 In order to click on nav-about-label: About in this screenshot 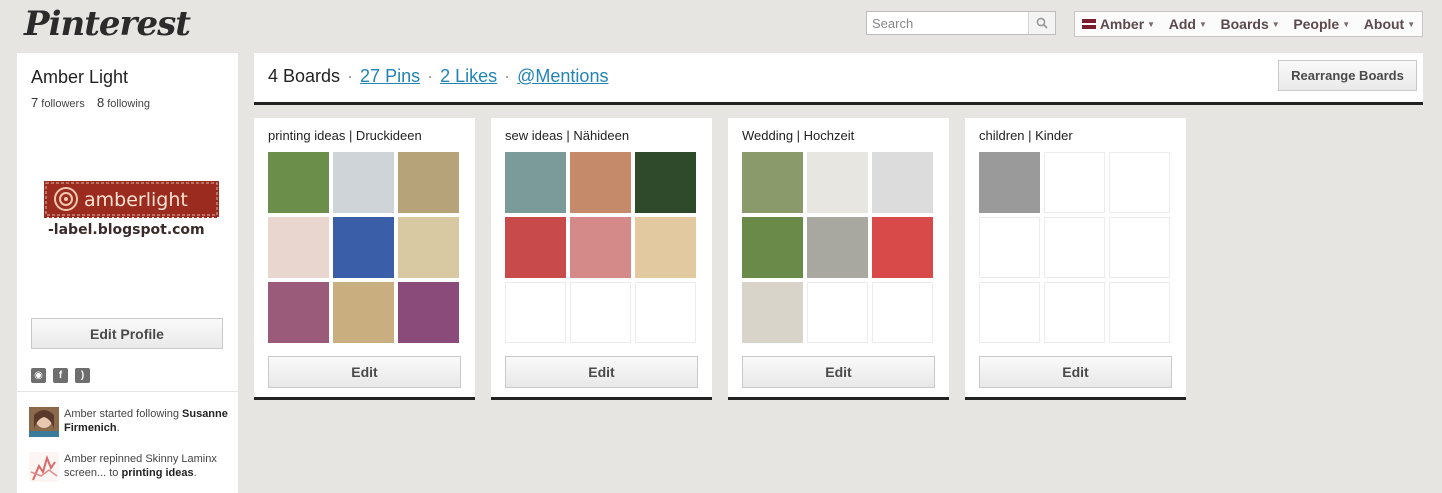, I will do `click(1384, 24)`.